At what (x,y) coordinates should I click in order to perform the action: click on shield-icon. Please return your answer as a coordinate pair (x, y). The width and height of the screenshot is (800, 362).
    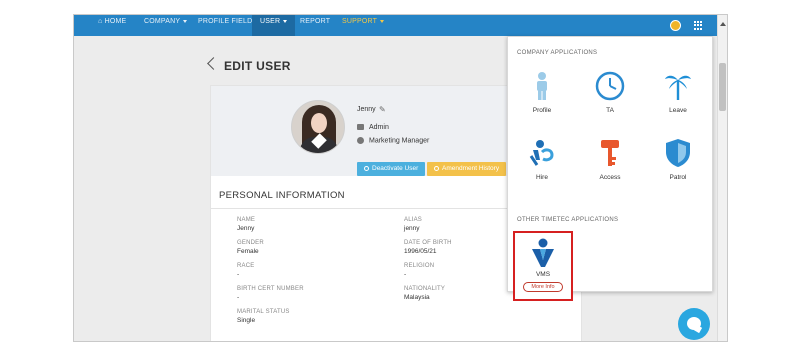
    Looking at the image, I should click on (678, 153).